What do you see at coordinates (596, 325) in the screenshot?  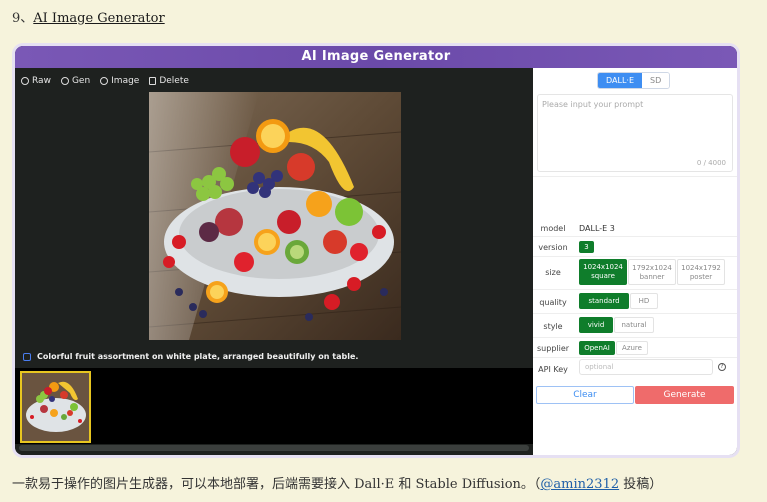 I see `style-vivid: vivid` at bounding box center [596, 325].